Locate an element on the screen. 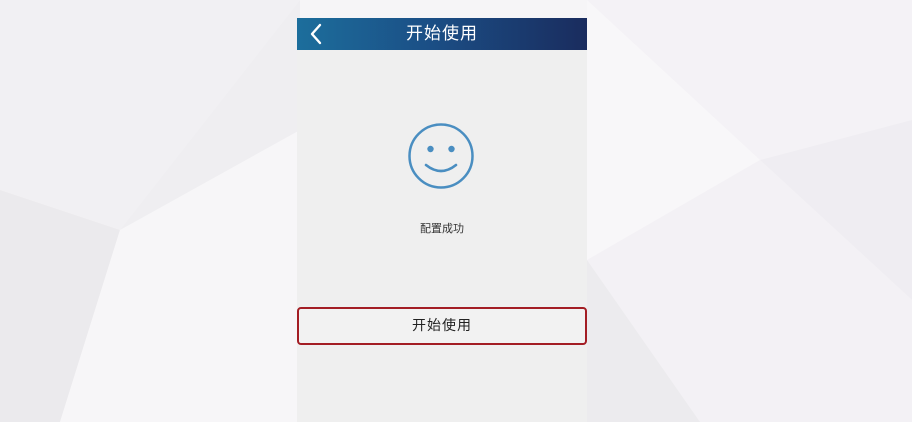 Image resolution: width=912 pixels, height=422 pixels. status-message: 配置成功 is located at coordinates (442, 228).